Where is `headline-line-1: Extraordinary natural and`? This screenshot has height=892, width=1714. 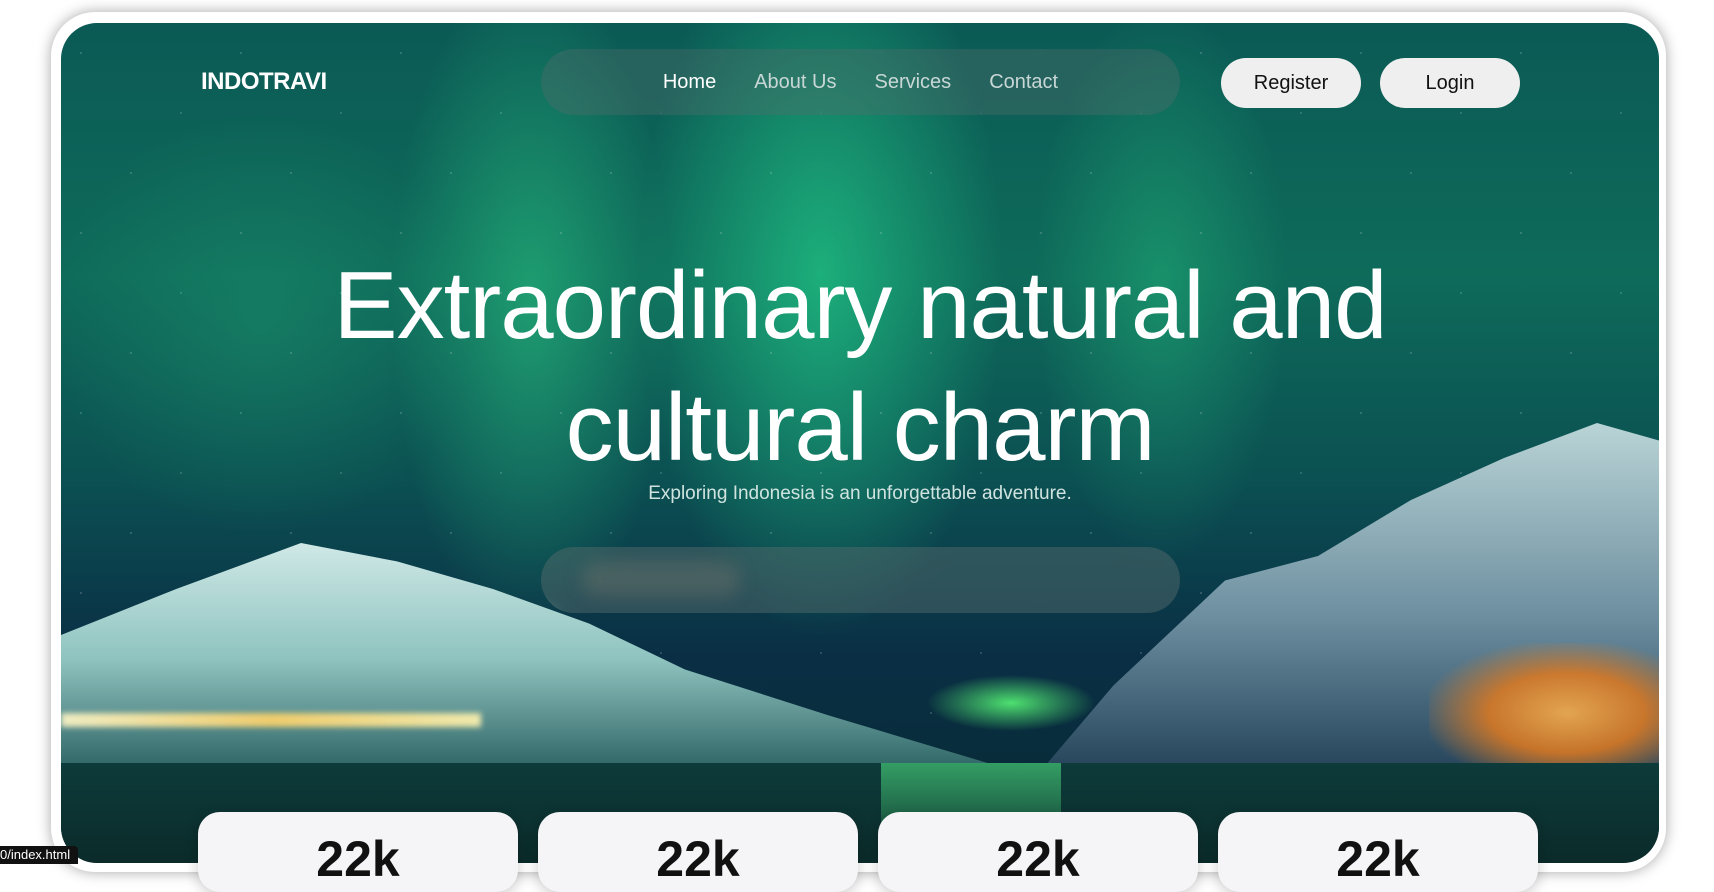
headline-line-1: Extraordinary natural and is located at coordinates (860, 305).